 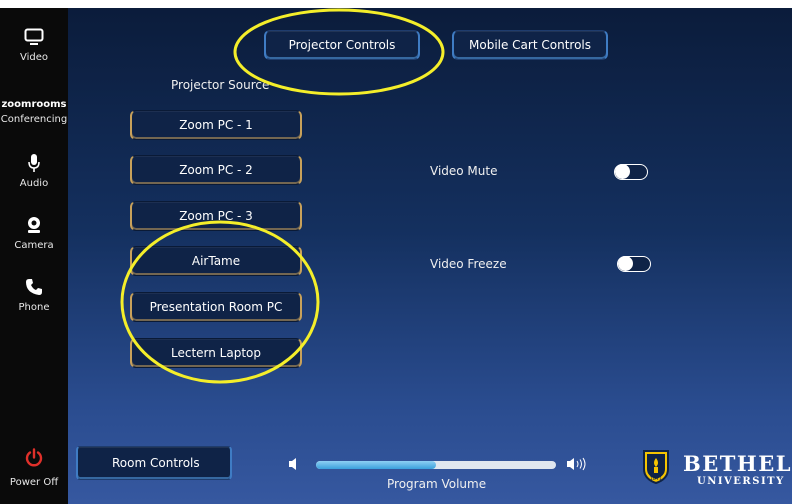 What do you see at coordinates (656, 479) in the screenshot?
I see `svg-text: 1871` at bounding box center [656, 479].